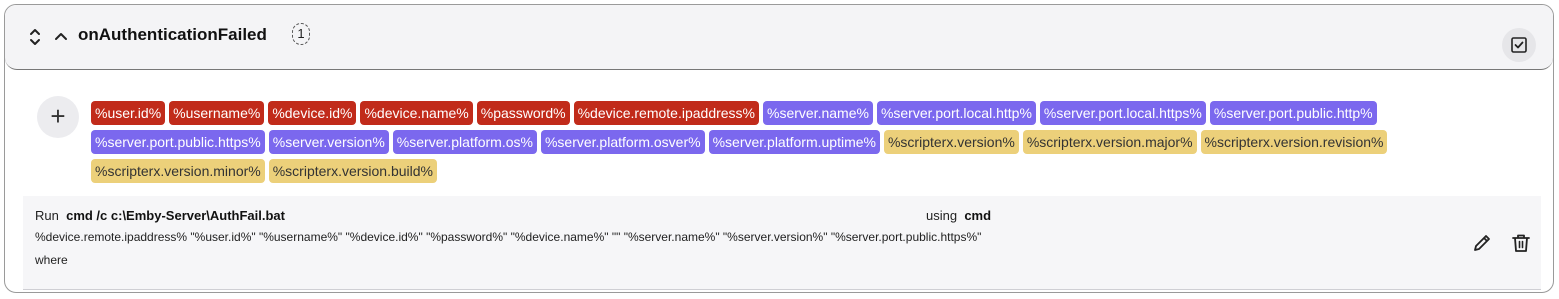  I want to click on variable-chip: %server.platform.os%, so click(464, 142).